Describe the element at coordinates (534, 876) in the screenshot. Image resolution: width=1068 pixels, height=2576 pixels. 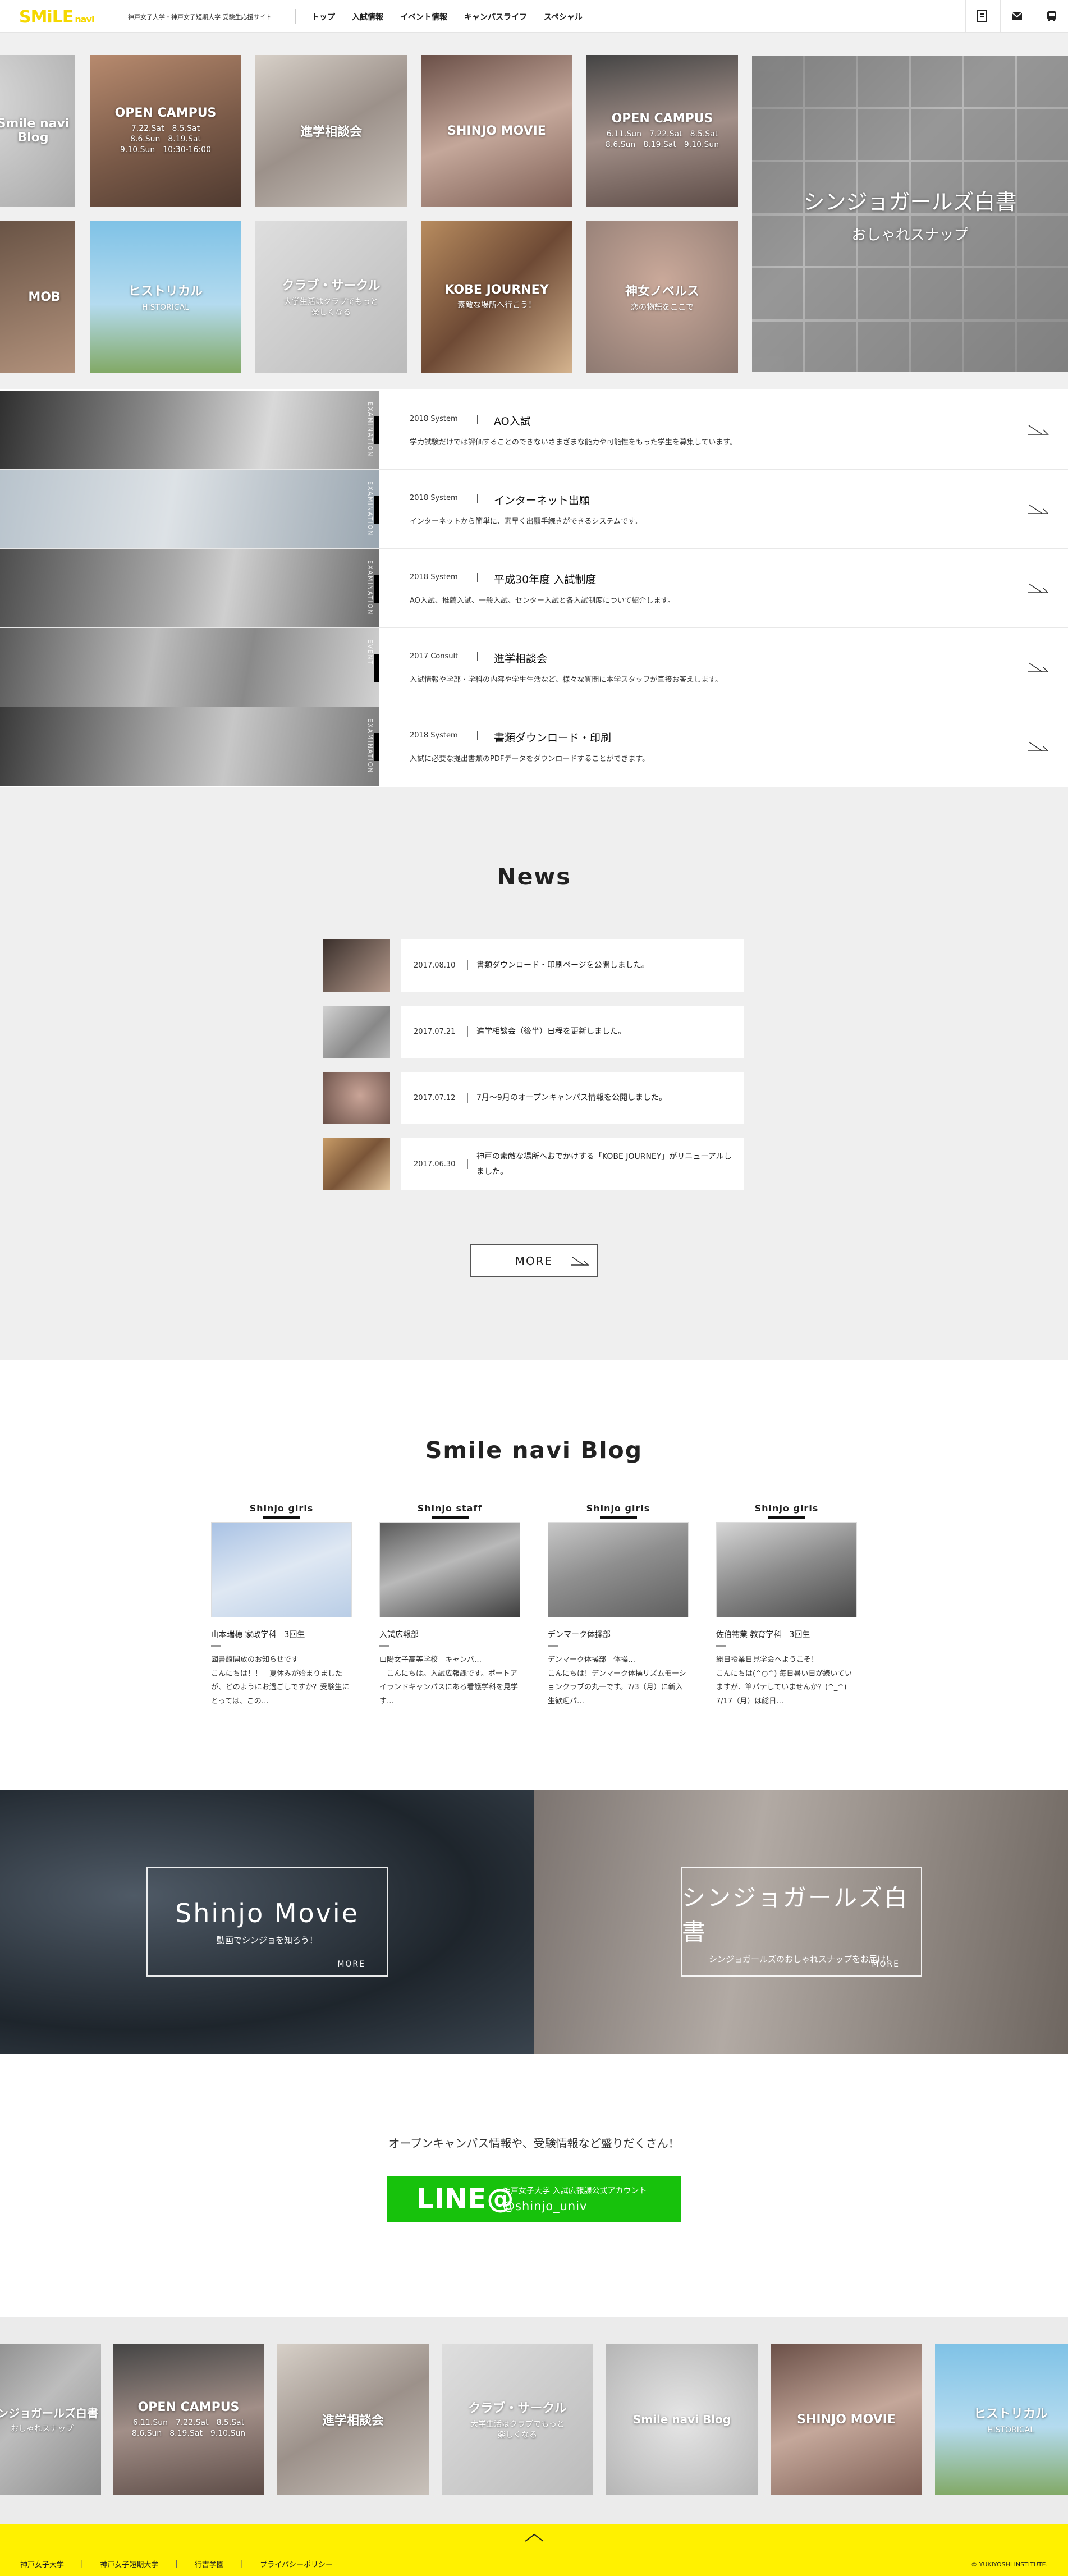
I see `news-heading: News` at that location.